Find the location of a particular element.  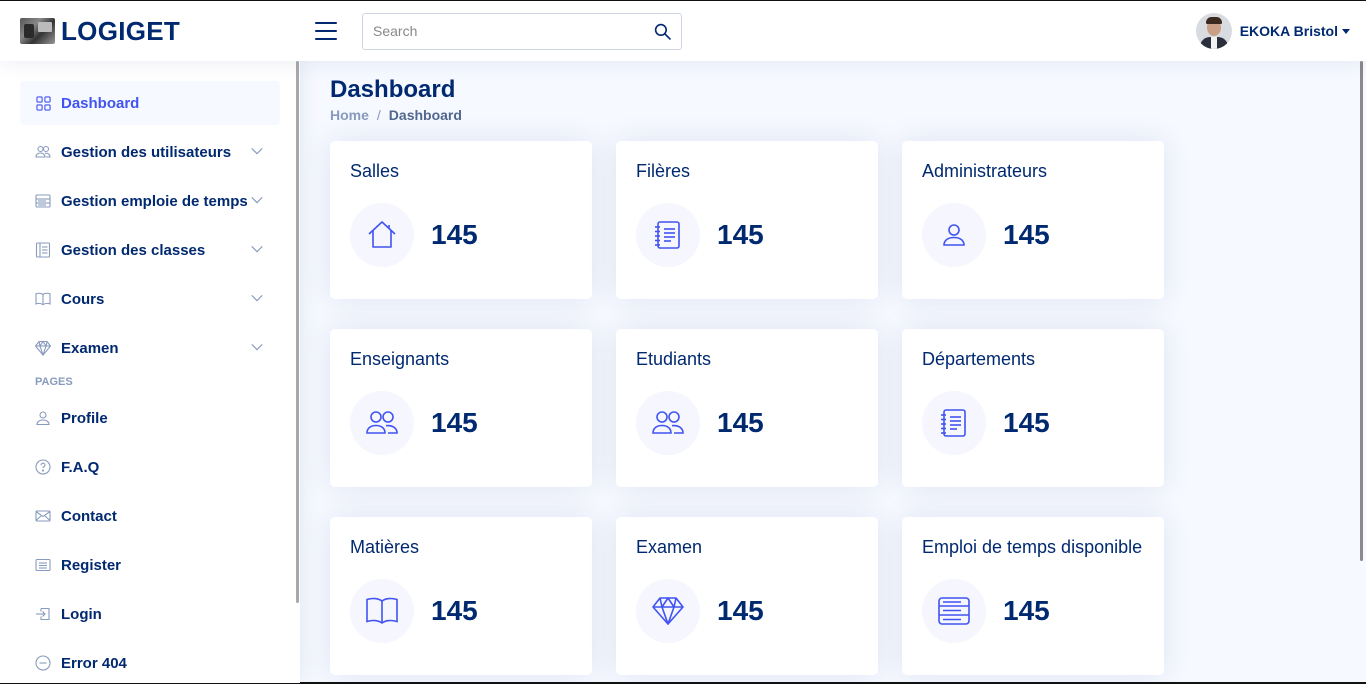

logo-text: LOGIGET is located at coordinates (121, 30).